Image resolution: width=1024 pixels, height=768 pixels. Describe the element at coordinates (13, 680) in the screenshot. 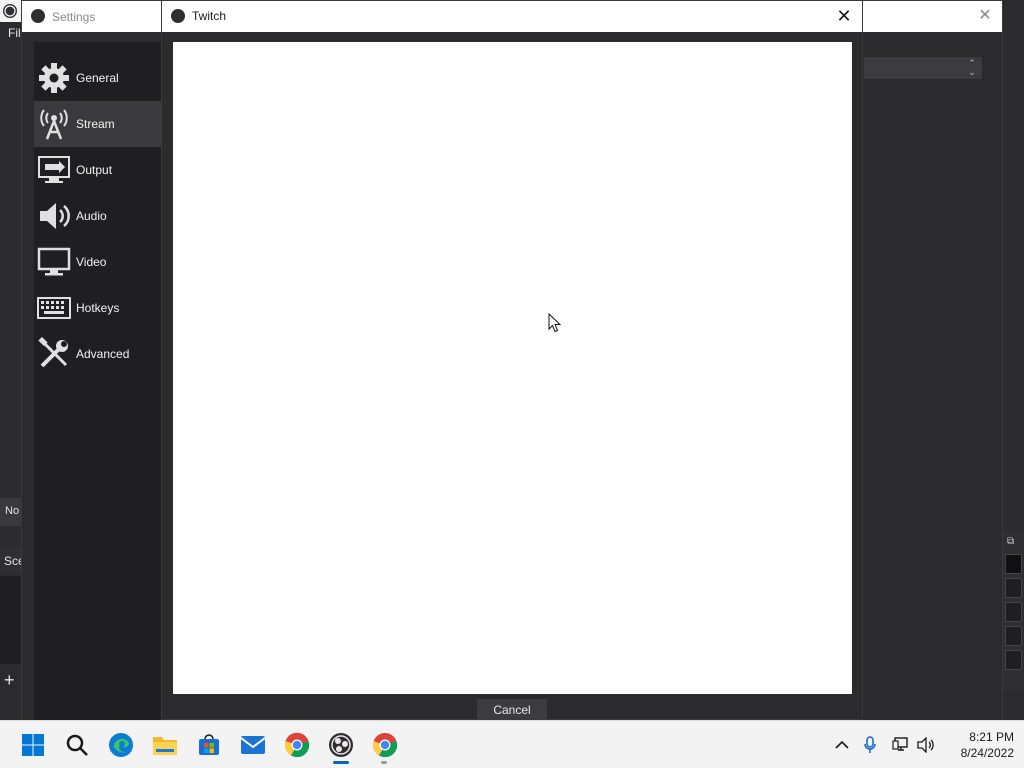

I see `add-scene-button: +` at that location.